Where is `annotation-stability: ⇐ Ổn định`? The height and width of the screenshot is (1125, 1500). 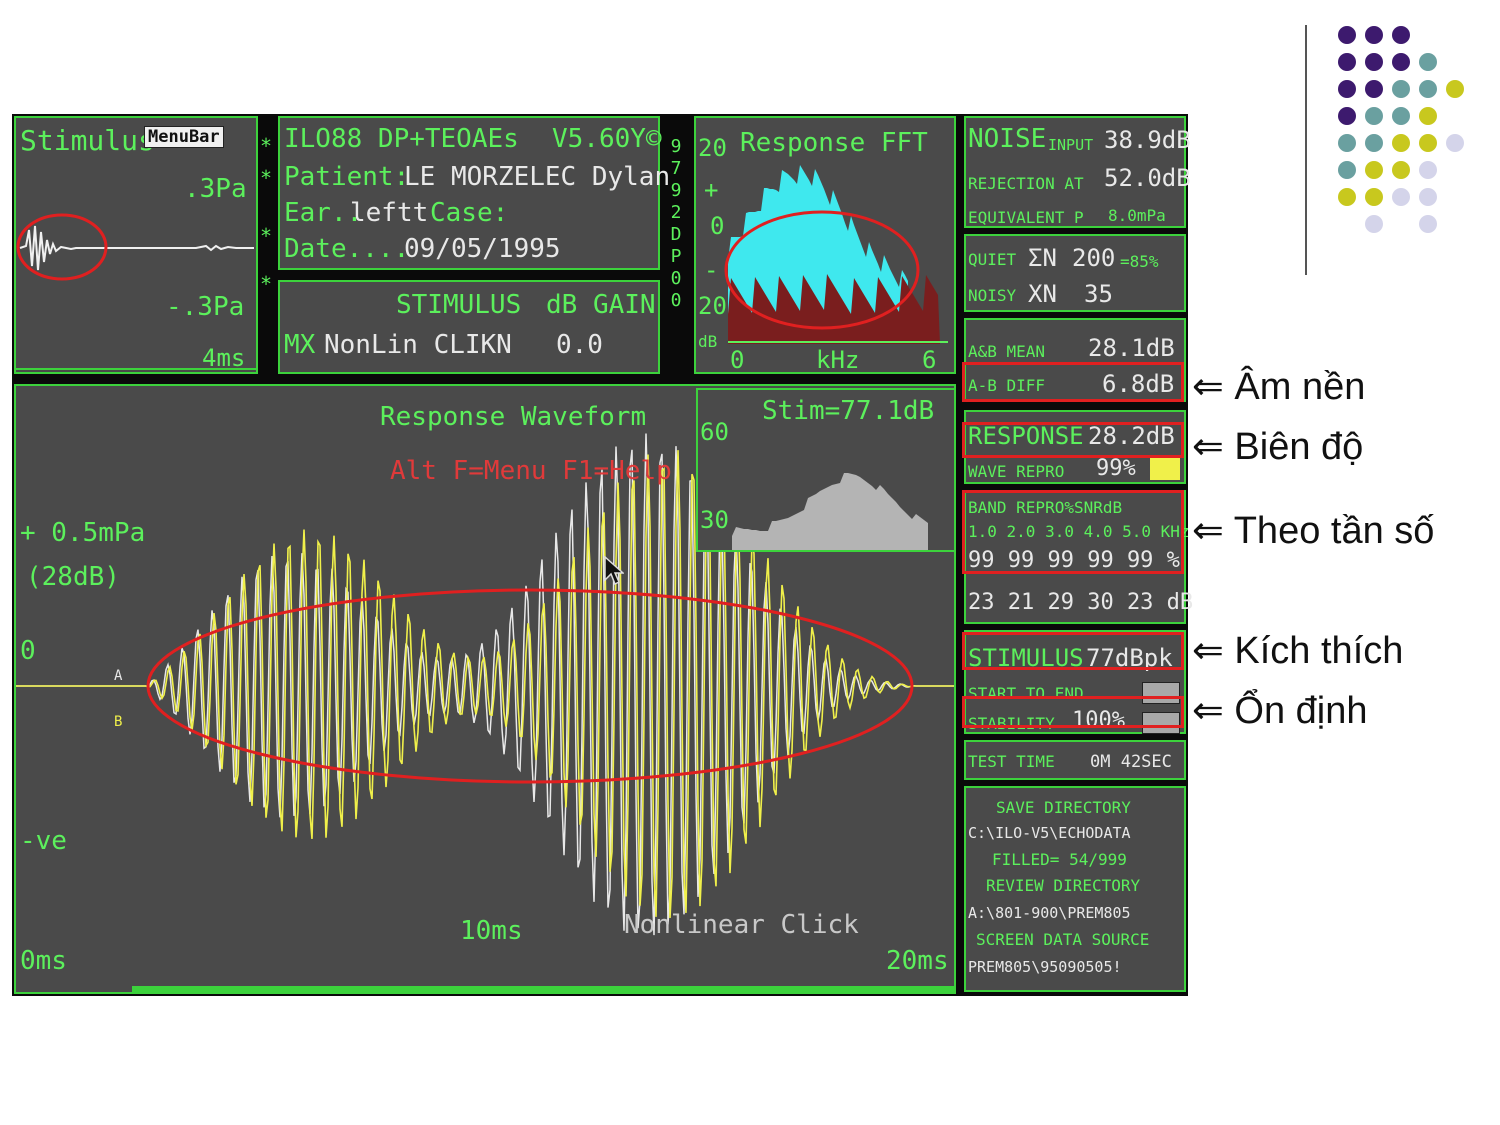
annotation-stability: ⇐ Ổn định is located at coordinates (1280, 711).